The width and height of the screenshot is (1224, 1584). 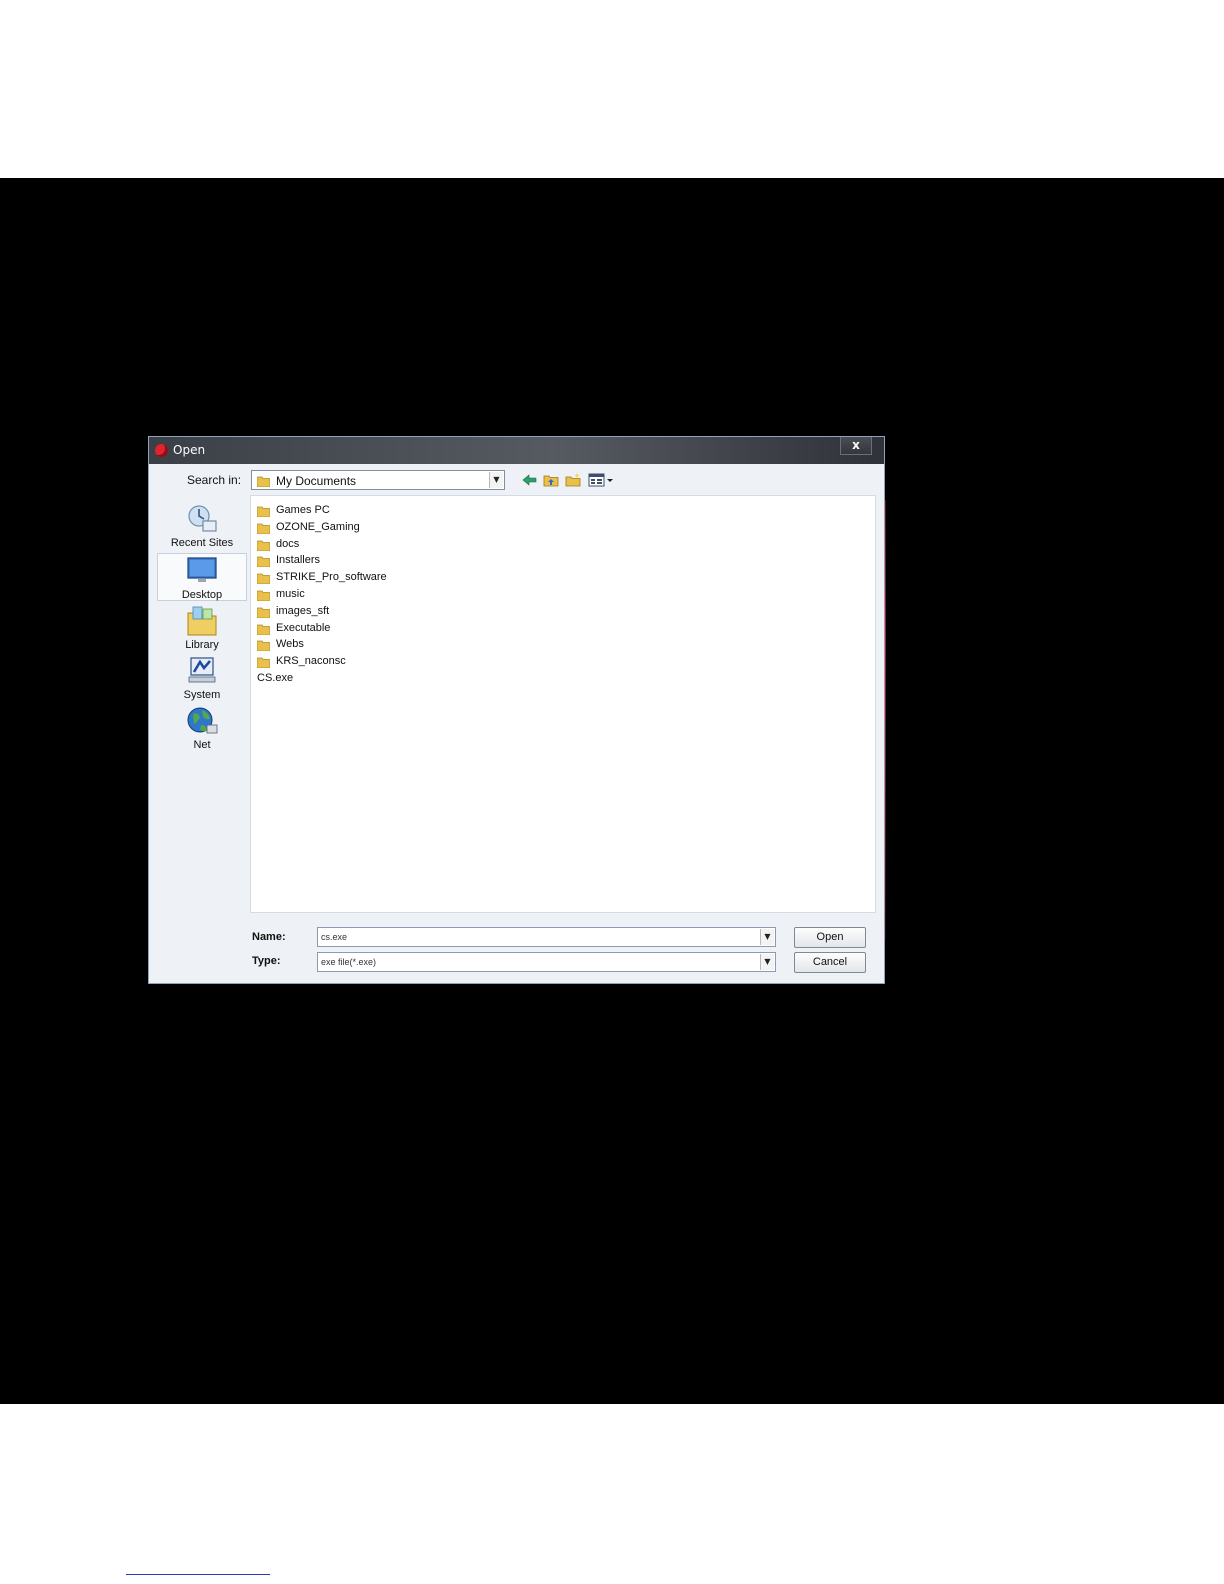 What do you see at coordinates (334, 937) in the screenshot?
I see `name-value: cs.exe` at bounding box center [334, 937].